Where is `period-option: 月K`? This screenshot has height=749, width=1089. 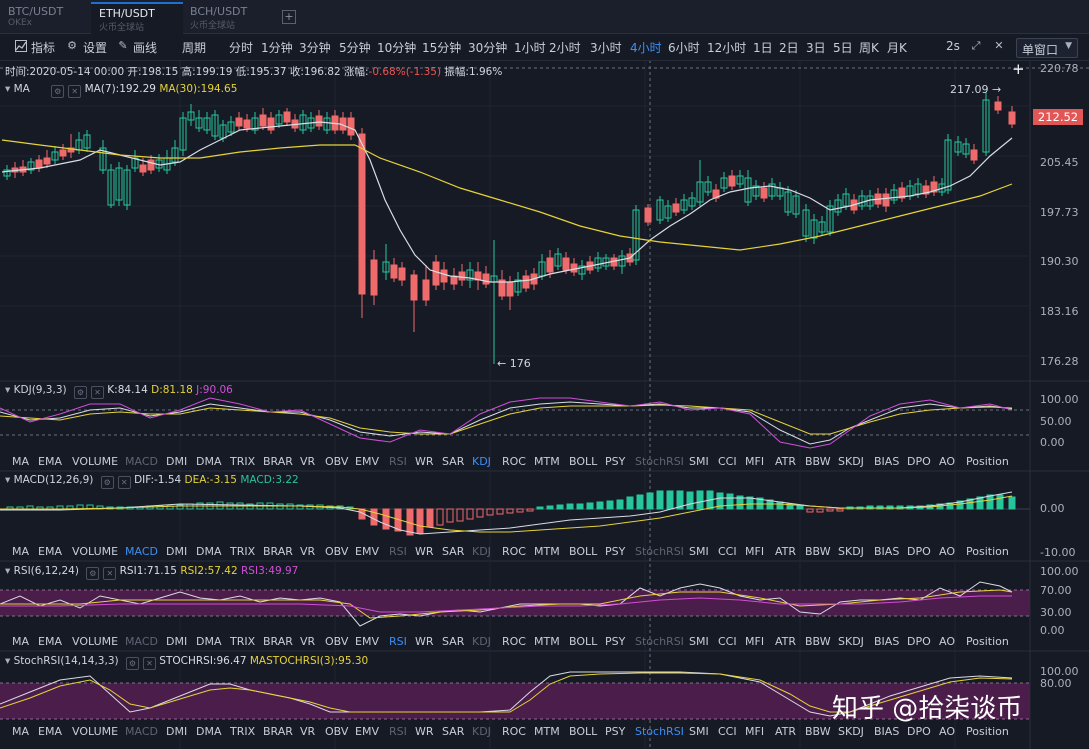
period-option: 月K is located at coordinates (897, 47).